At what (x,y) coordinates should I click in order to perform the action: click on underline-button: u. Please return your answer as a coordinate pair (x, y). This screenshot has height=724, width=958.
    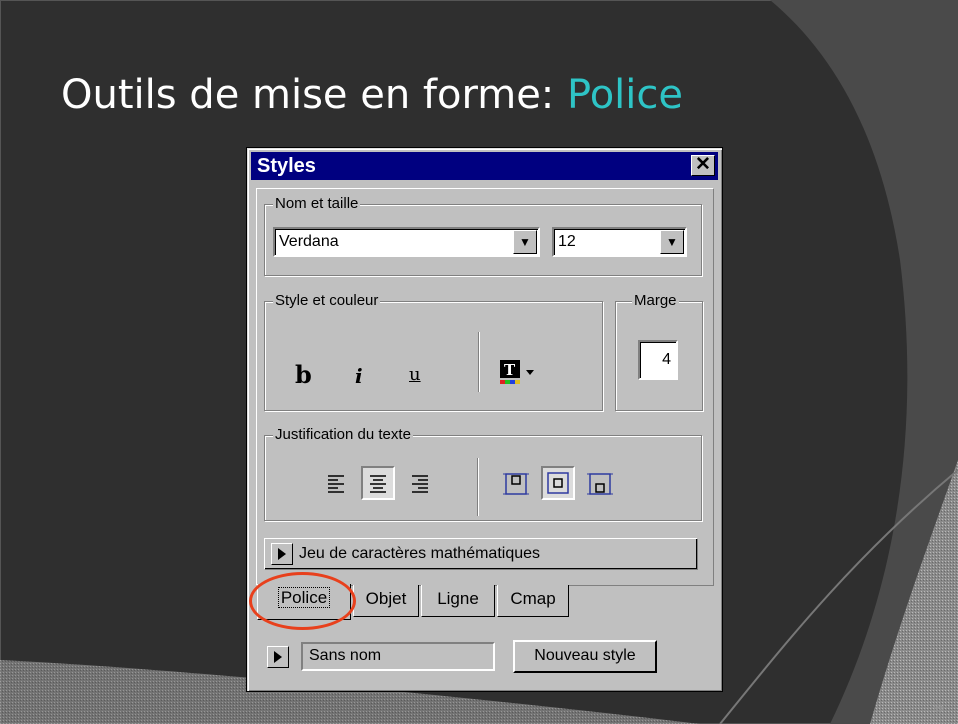
    Looking at the image, I should click on (415, 374).